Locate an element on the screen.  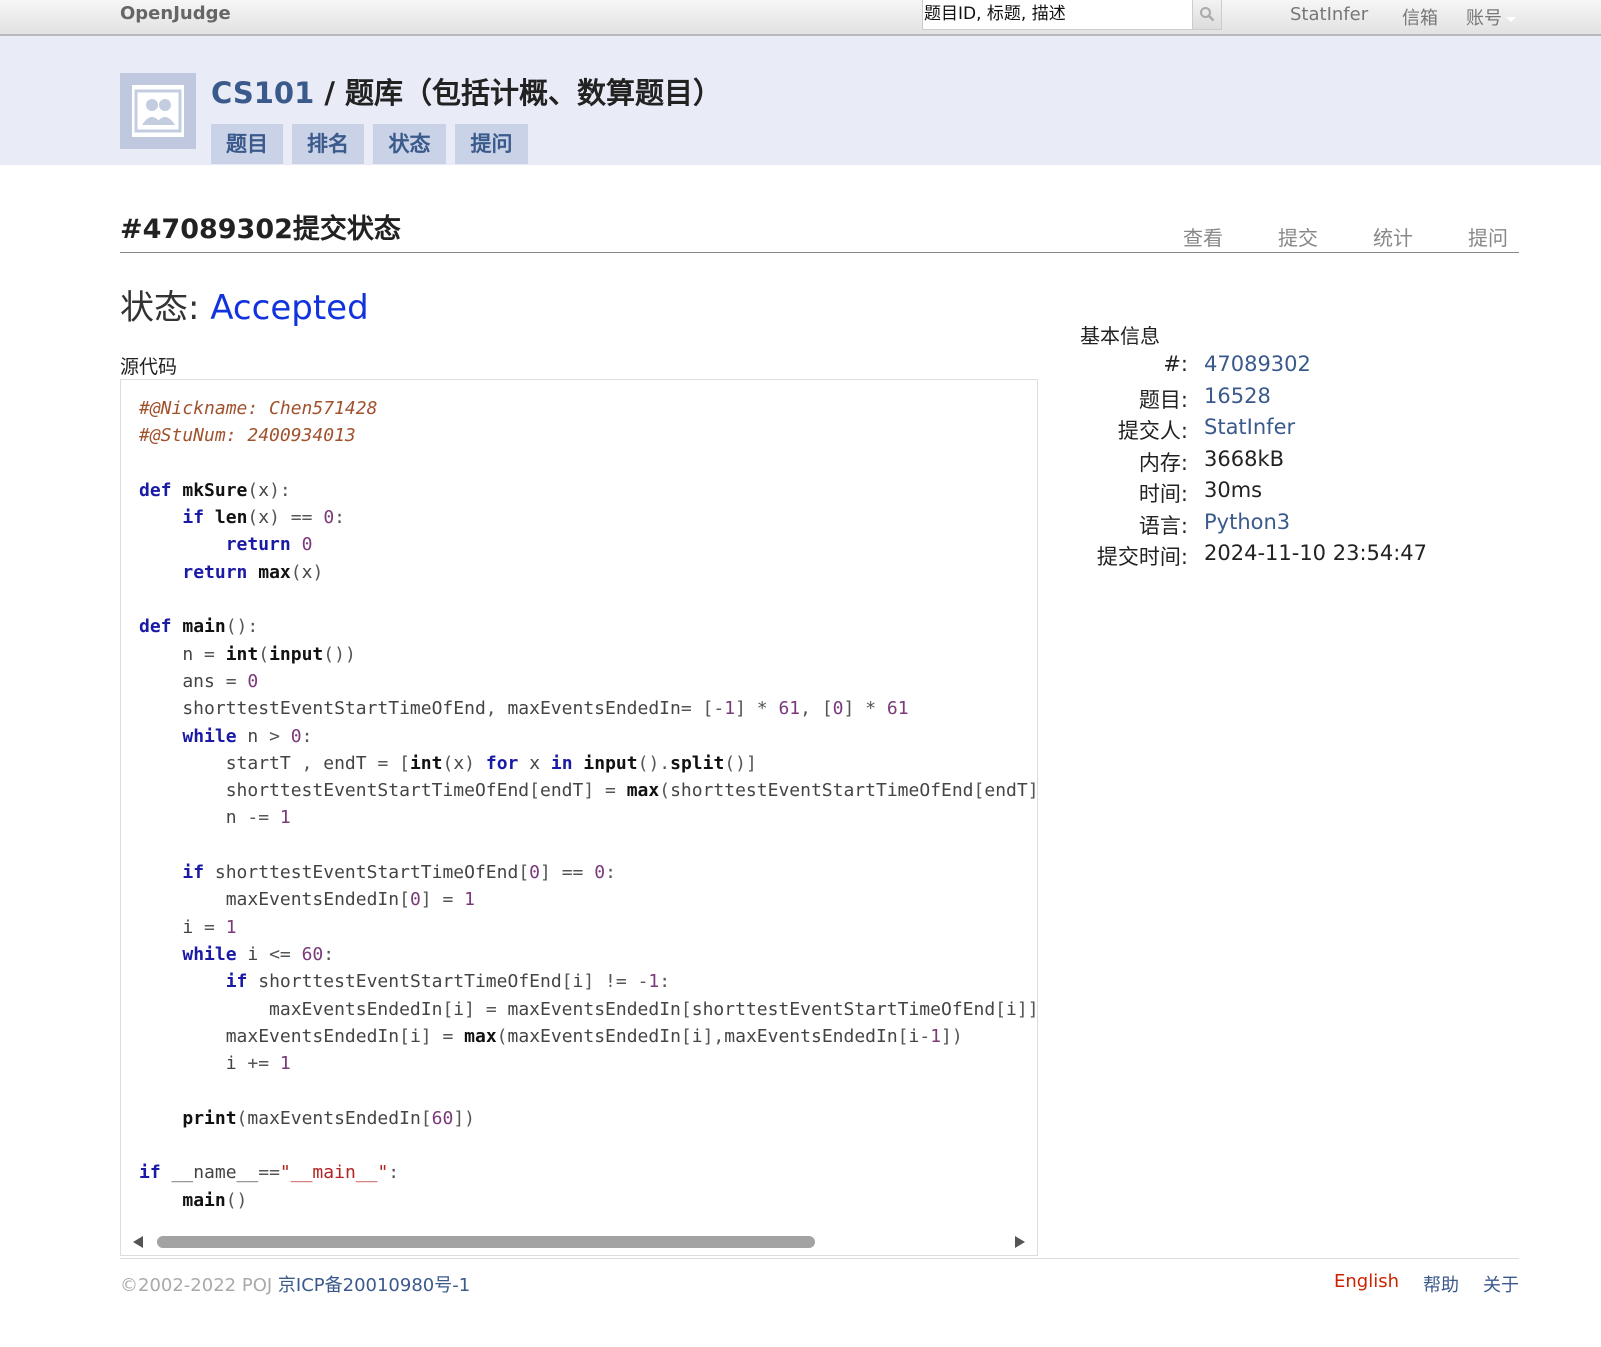
title-divider is located at coordinates (819, 252).